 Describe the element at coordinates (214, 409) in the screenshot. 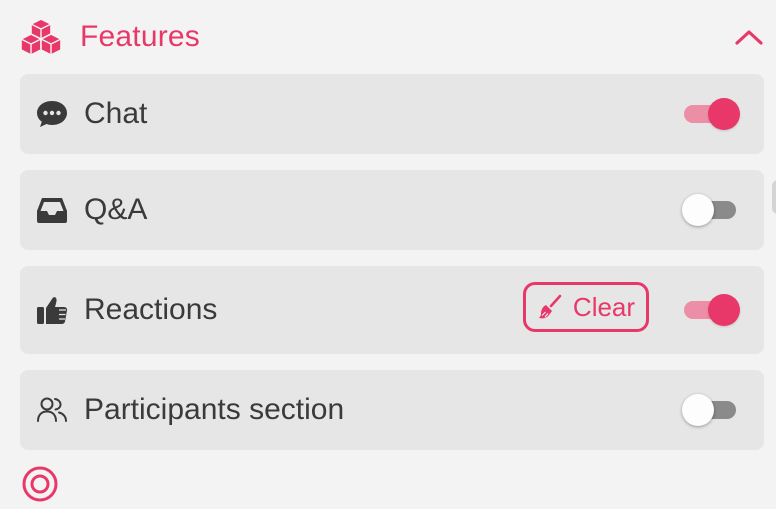

I see `feature-label-participants: Participants section` at that location.